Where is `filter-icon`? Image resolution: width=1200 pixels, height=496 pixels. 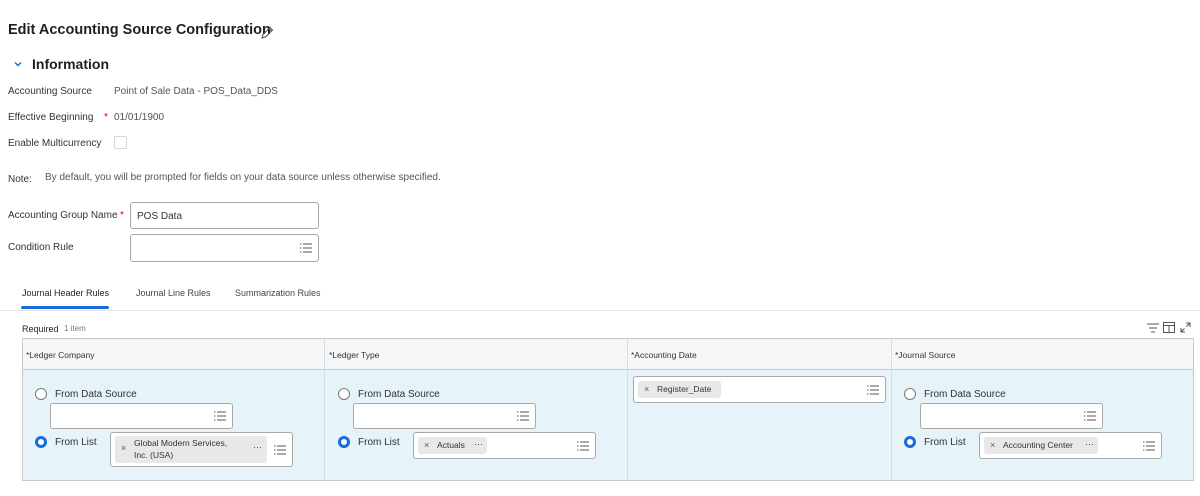 filter-icon is located at coordinates (1153, 328).